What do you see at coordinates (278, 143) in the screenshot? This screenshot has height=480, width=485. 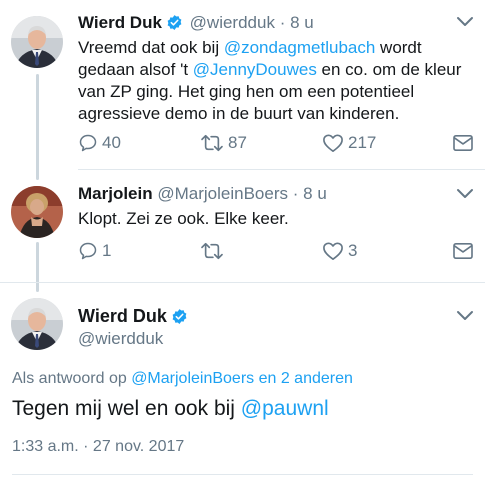 I see `tweet-actions: 40 87 217` at bounding box center [278, 143].